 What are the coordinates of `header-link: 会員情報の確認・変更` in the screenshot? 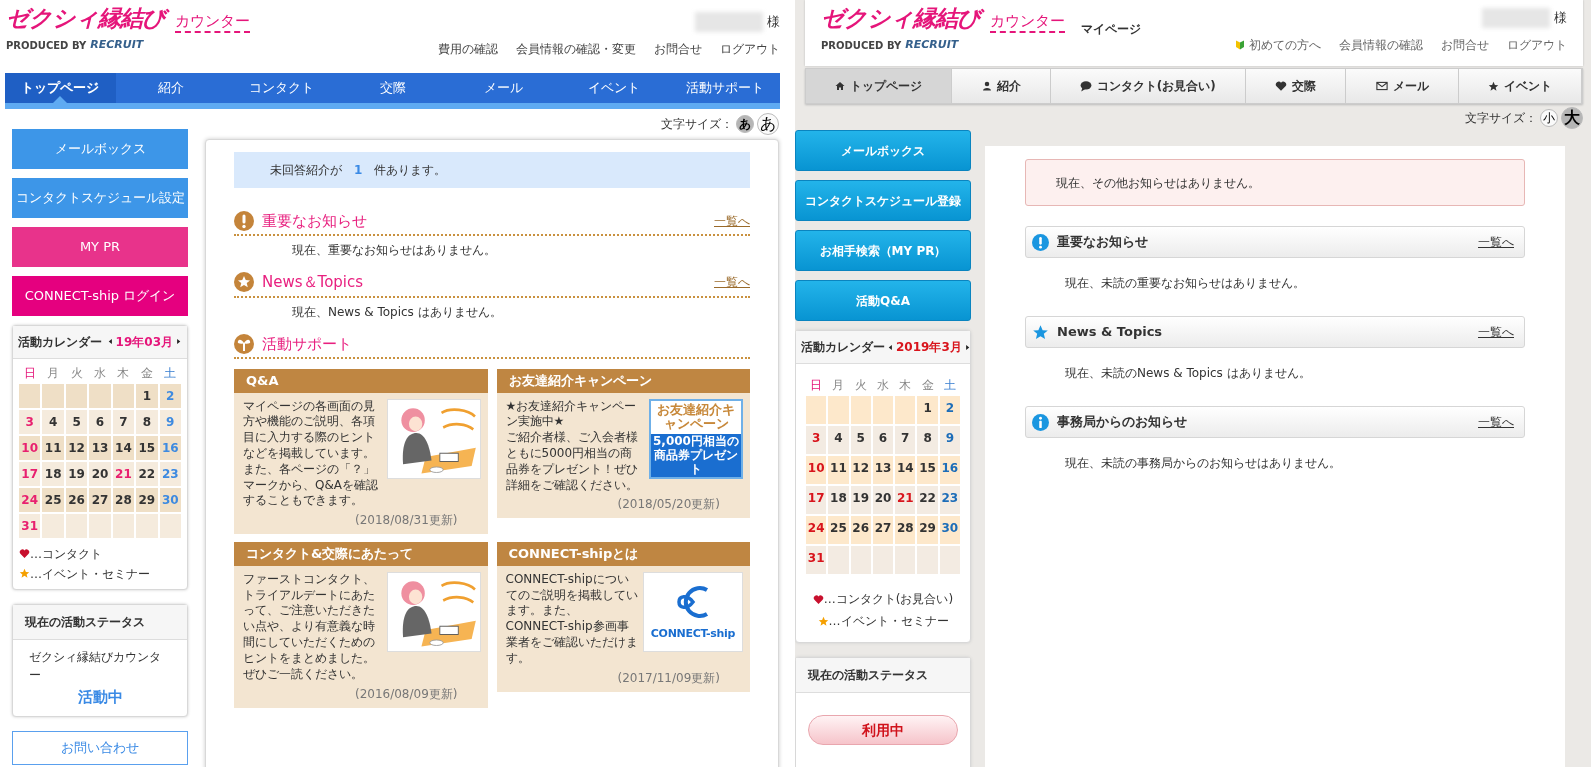 It's located at (576, 49).